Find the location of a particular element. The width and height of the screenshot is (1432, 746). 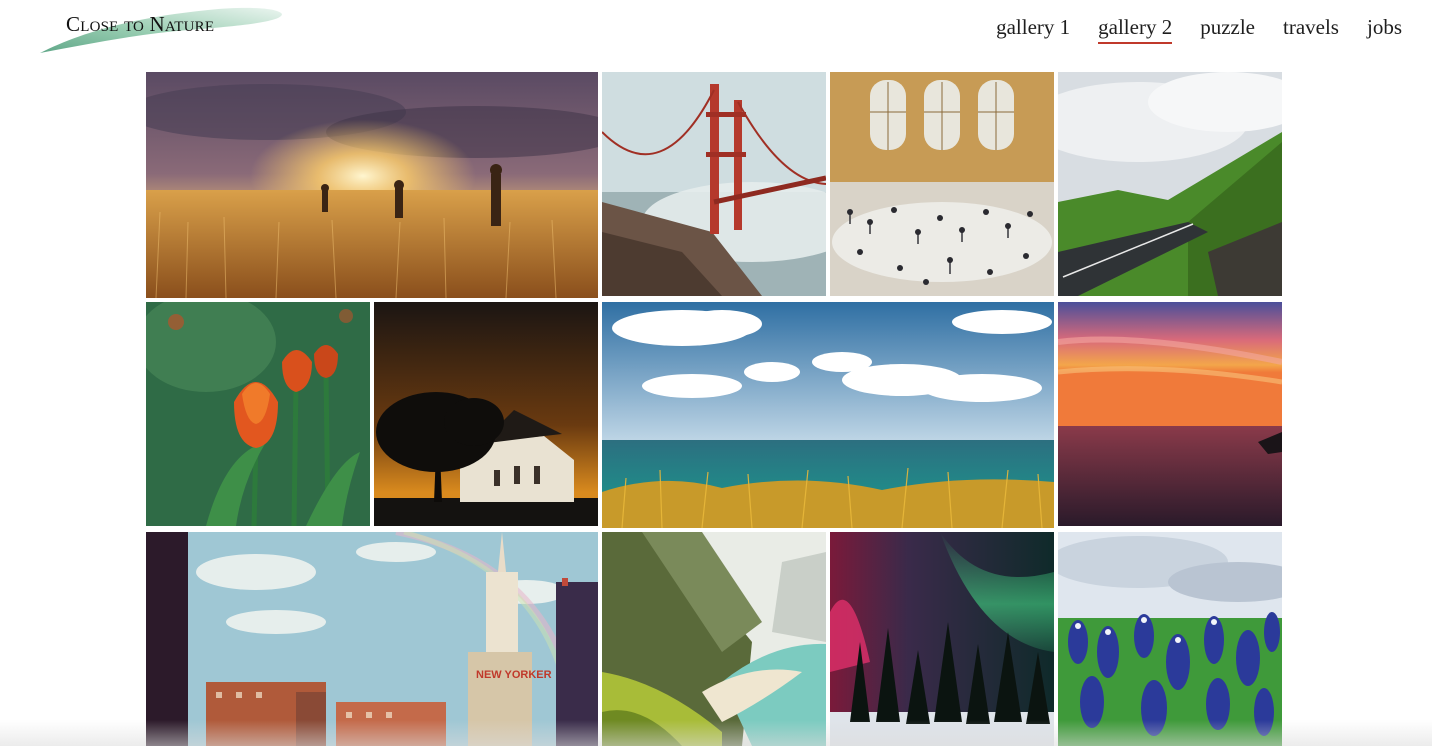

photo-church-night is located at coordinates (486, 414).